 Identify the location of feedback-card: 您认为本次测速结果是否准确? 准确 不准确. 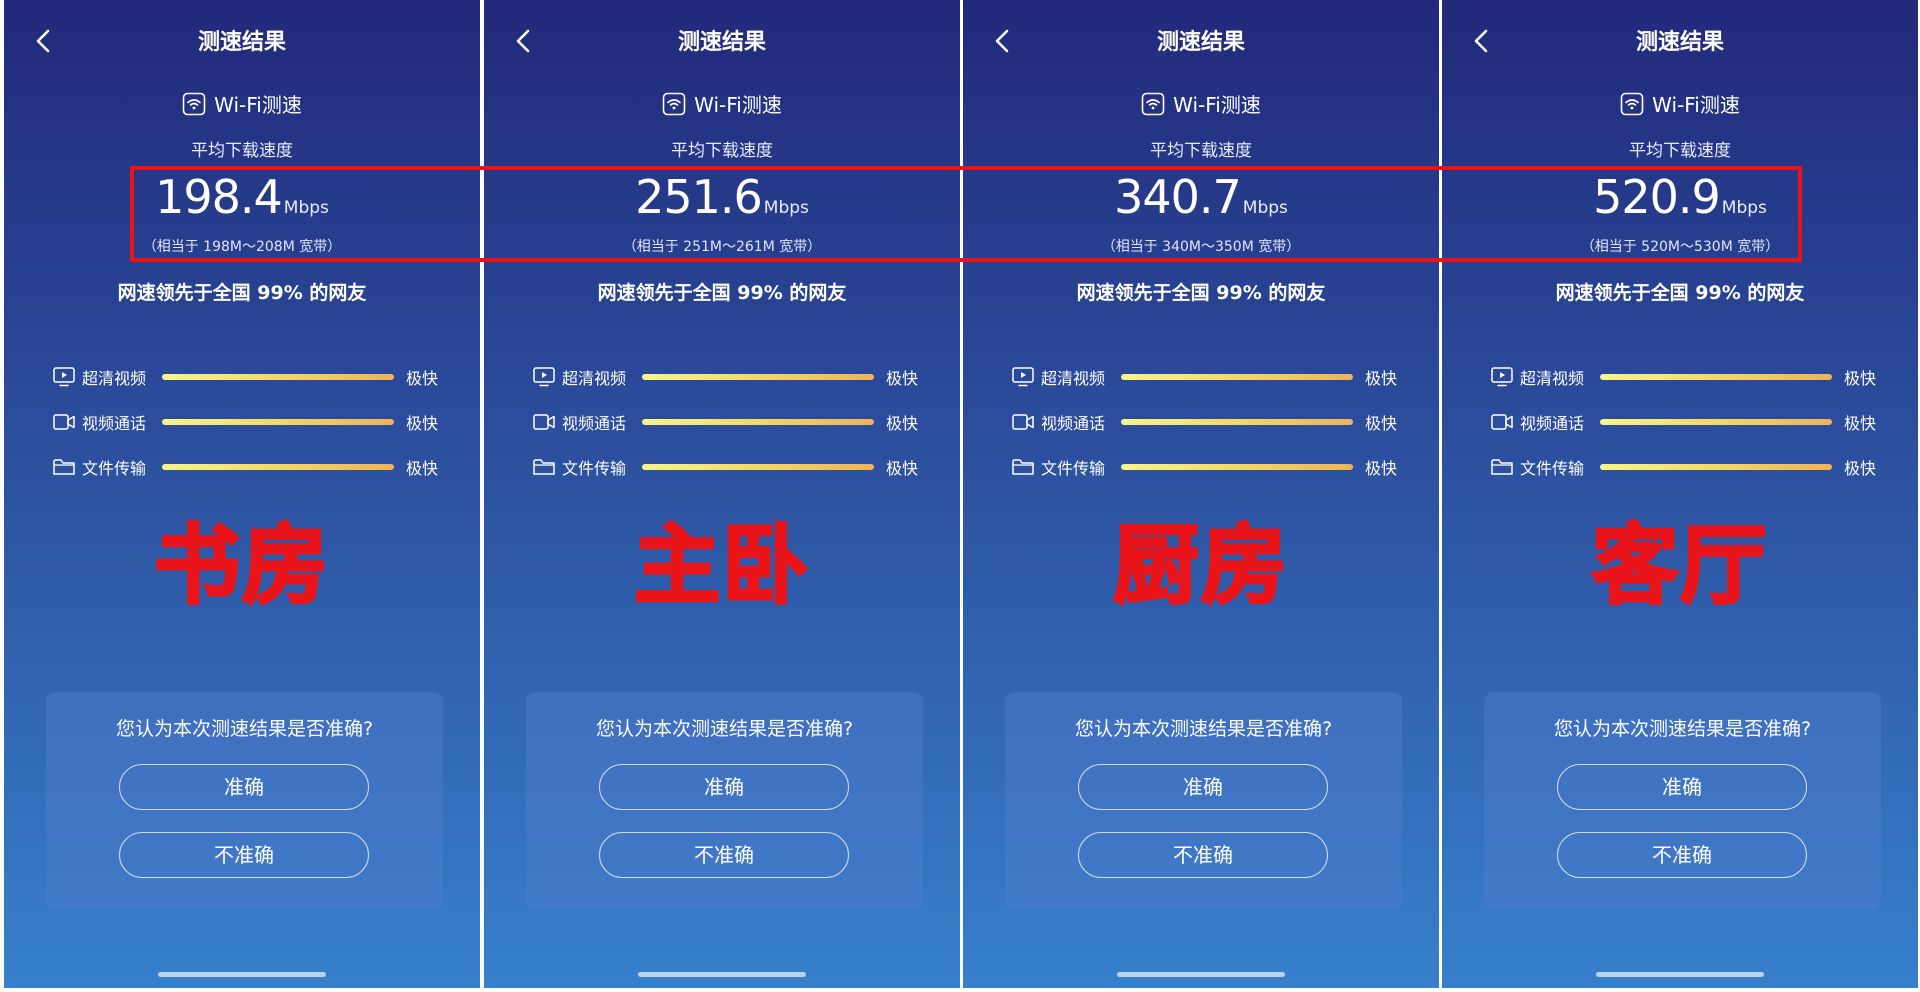
(244, 801).